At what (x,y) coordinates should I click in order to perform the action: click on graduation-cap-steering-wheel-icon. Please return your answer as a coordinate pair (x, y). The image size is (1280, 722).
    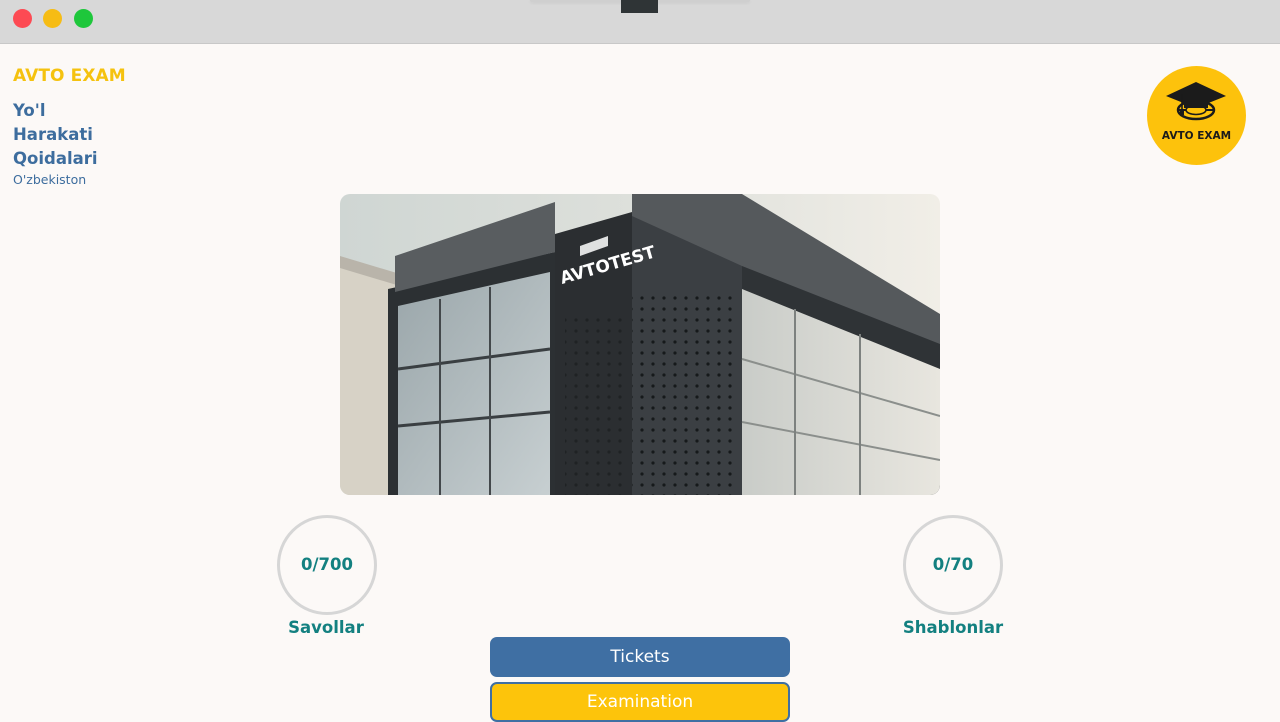
    Looking at the image, I should click on (1196, 101).